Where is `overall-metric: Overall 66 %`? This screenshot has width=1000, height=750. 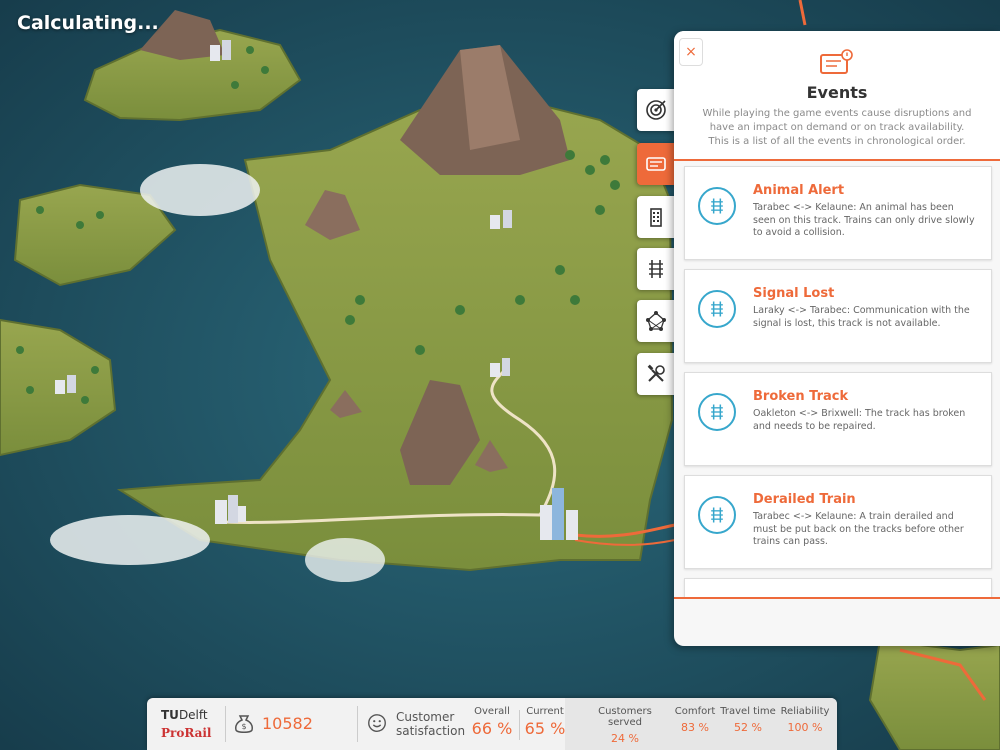 overall-metric: Overall 66 % is located at coordinates (492, 722).